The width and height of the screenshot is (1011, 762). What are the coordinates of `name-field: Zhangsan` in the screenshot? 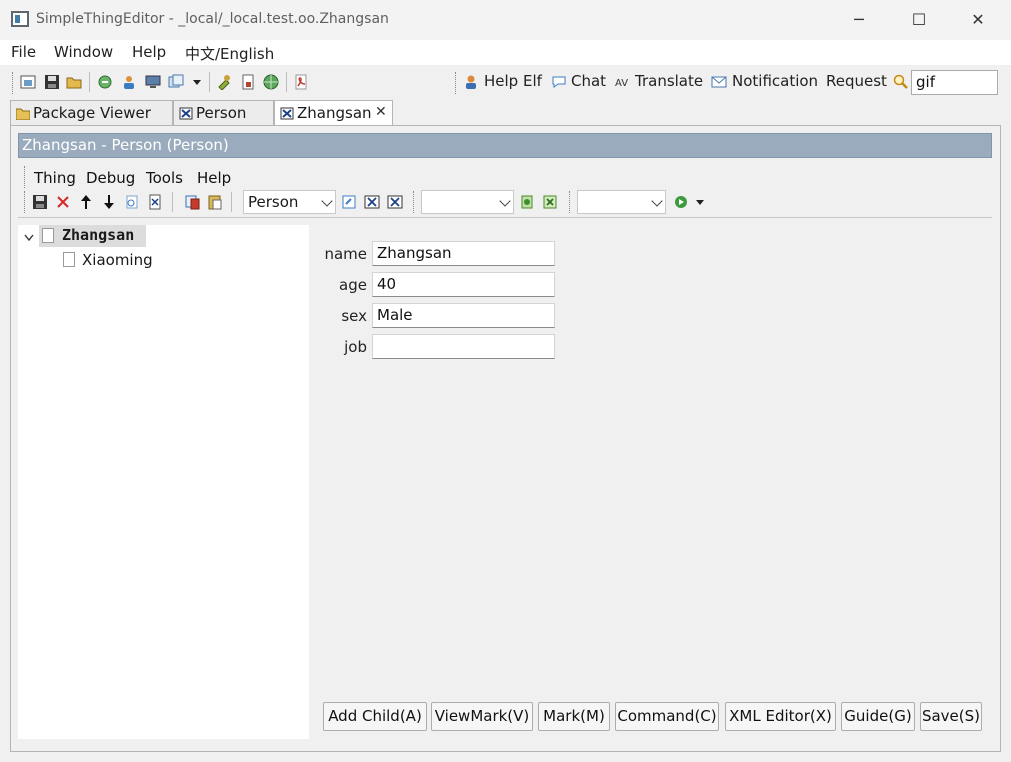 It's located at (463, 253).